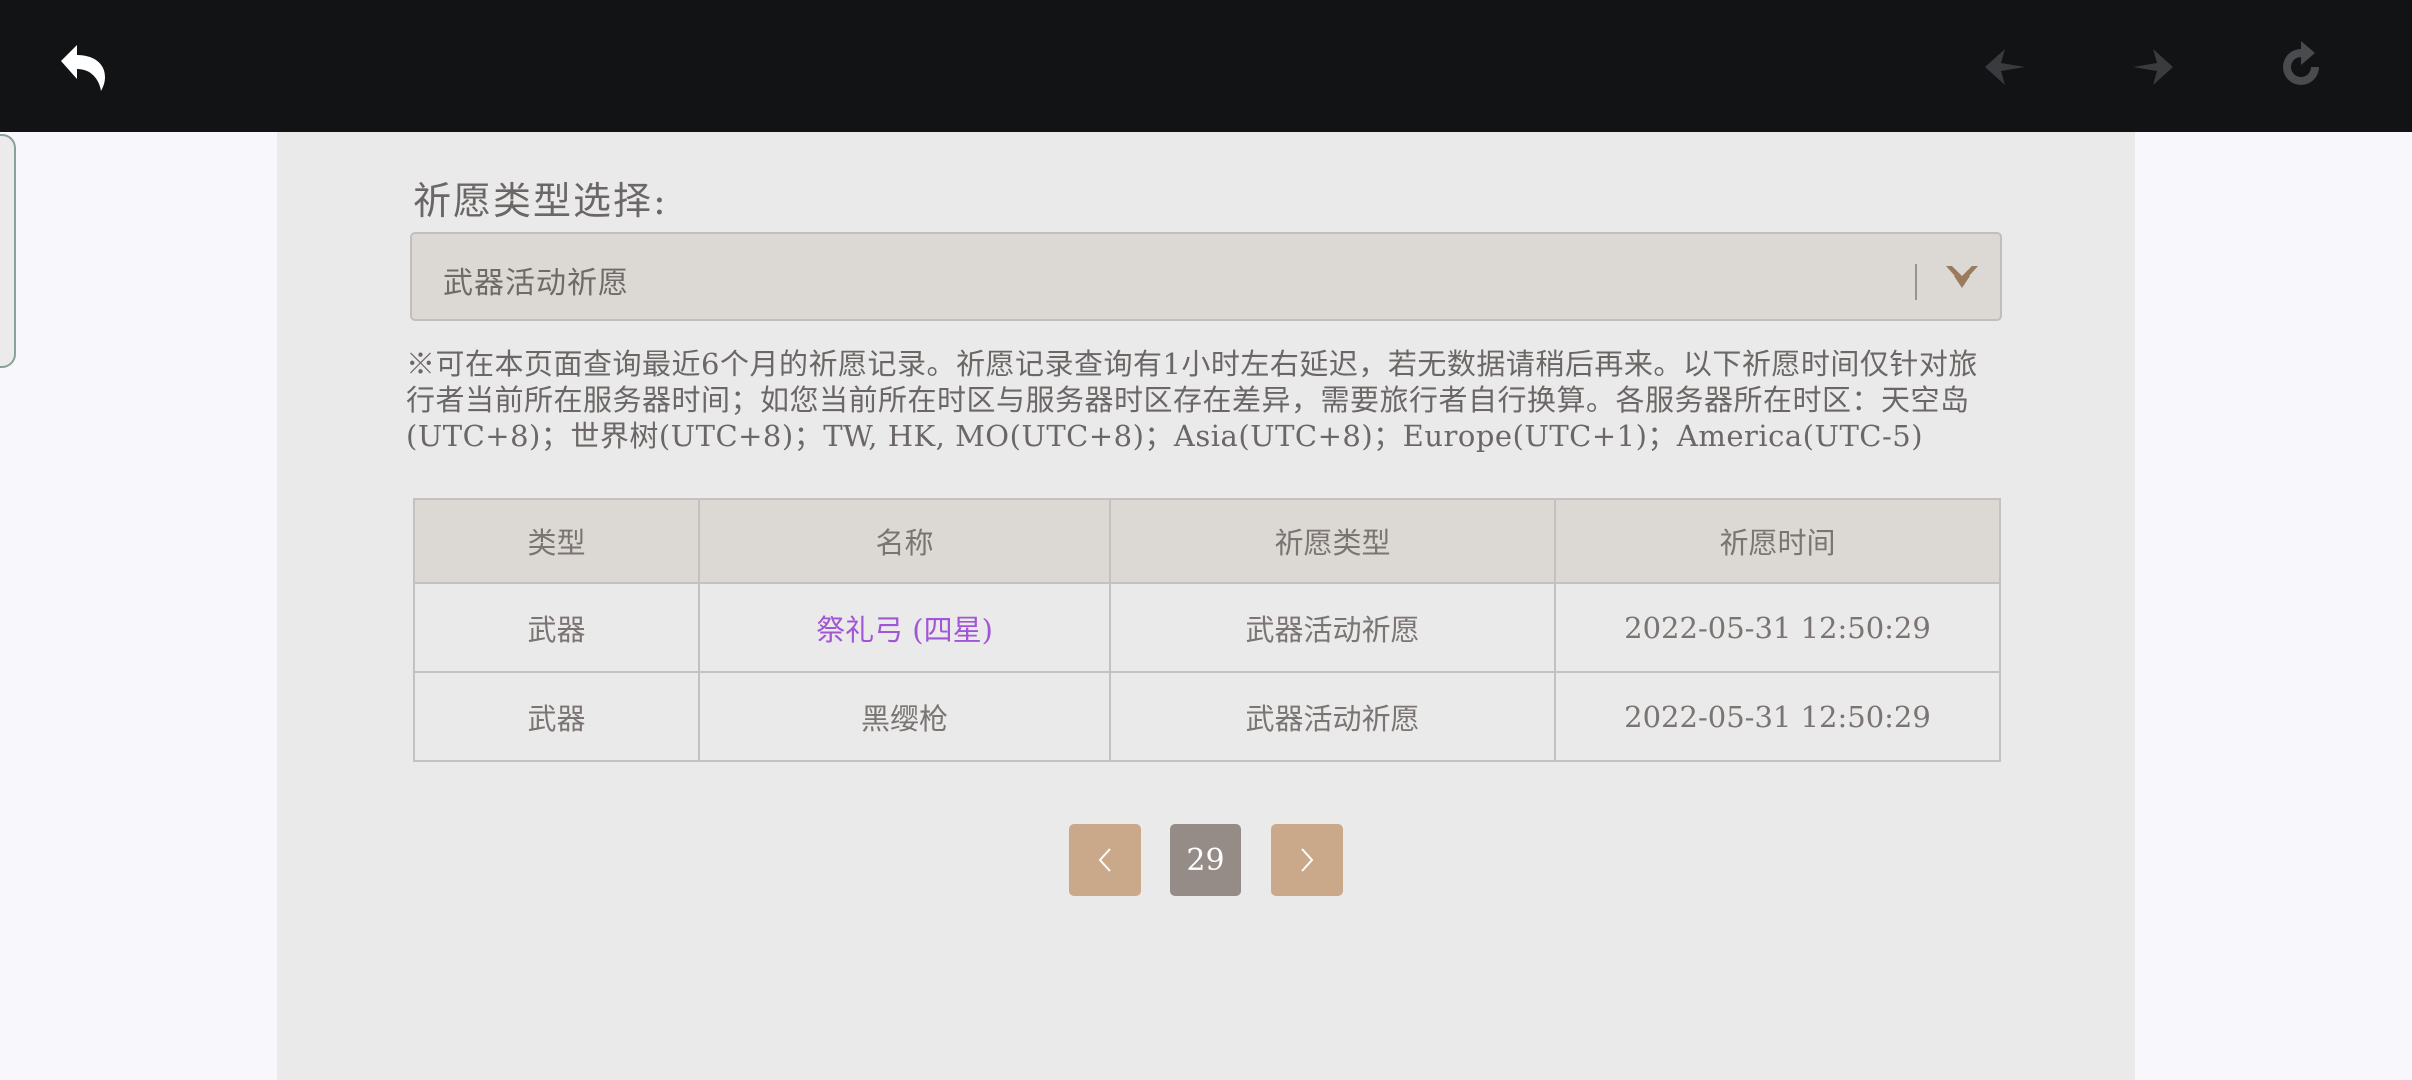  What do you see at coordinates (904, 541) in the screenshot?
I see `header-name: 名称` at bounding box center [904, 541].